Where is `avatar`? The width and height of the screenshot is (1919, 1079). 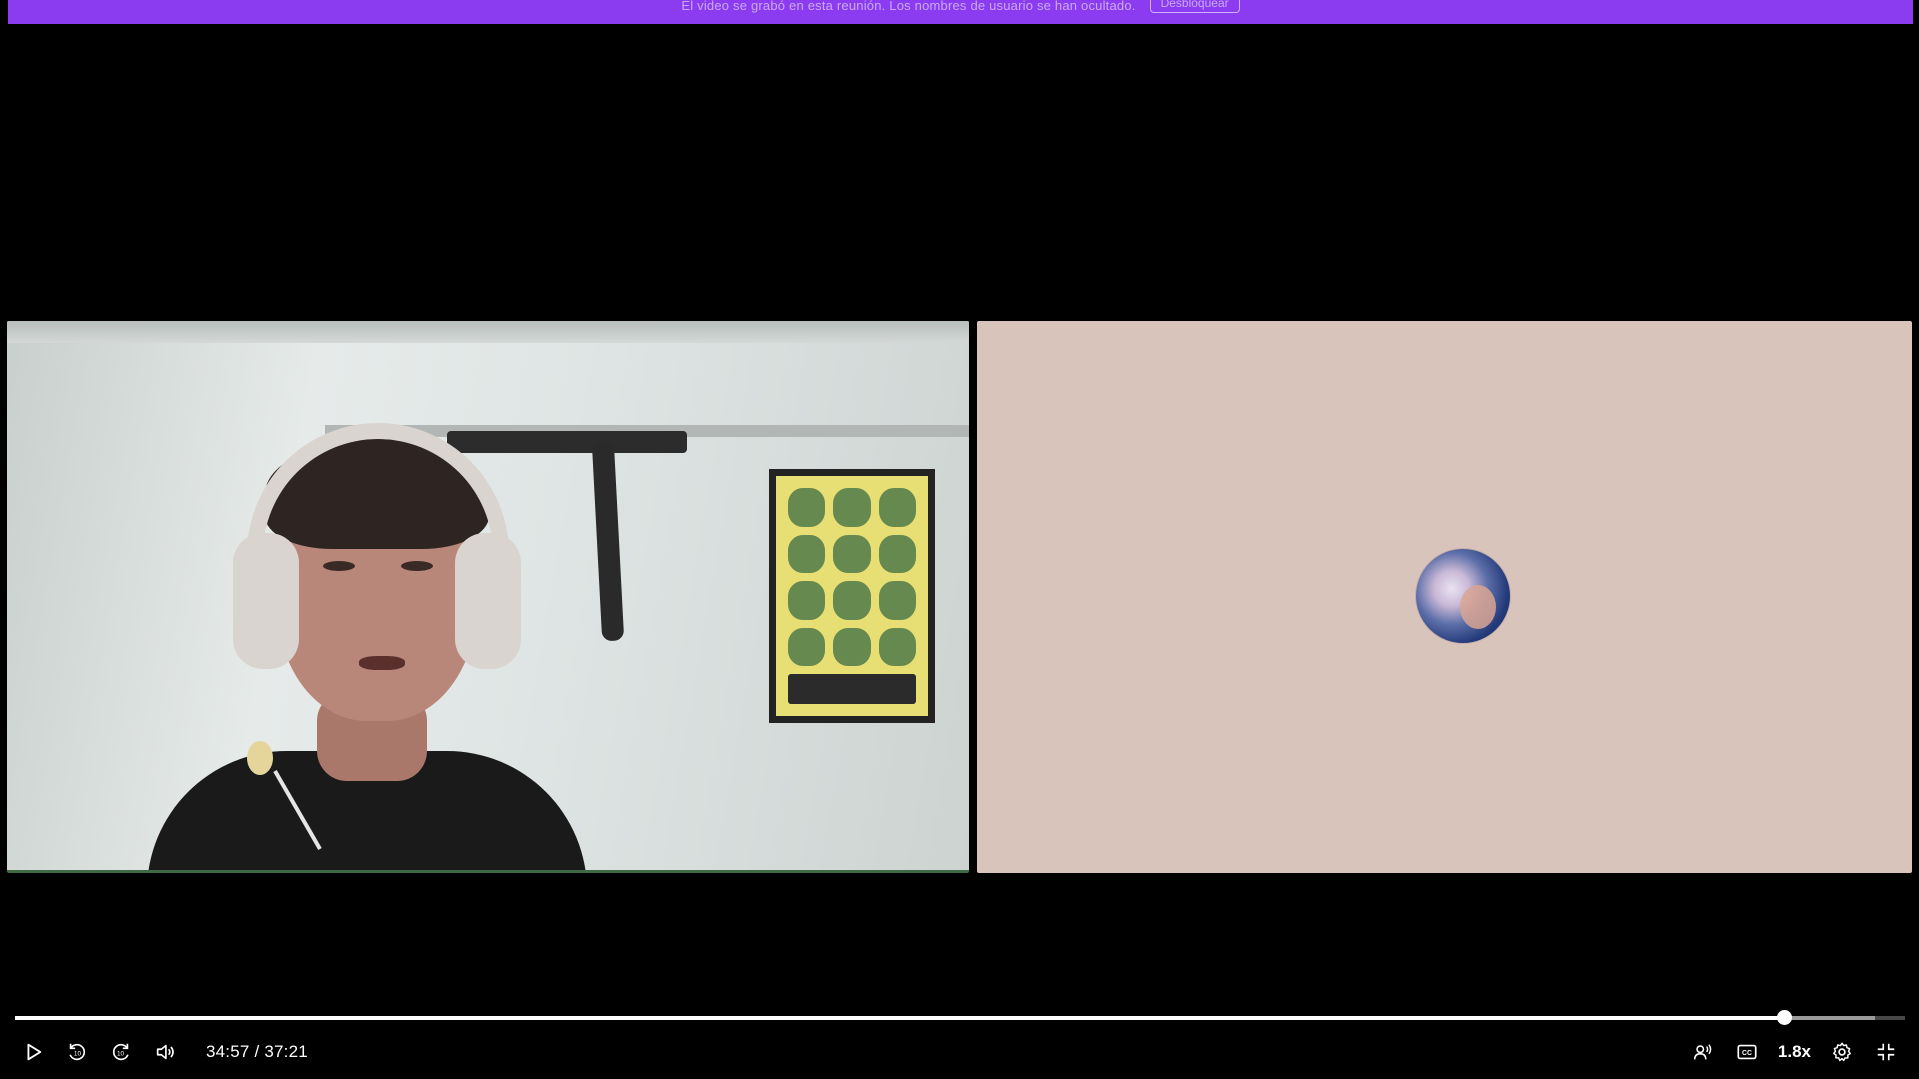 avatar is located at coordinates (1463, 596).